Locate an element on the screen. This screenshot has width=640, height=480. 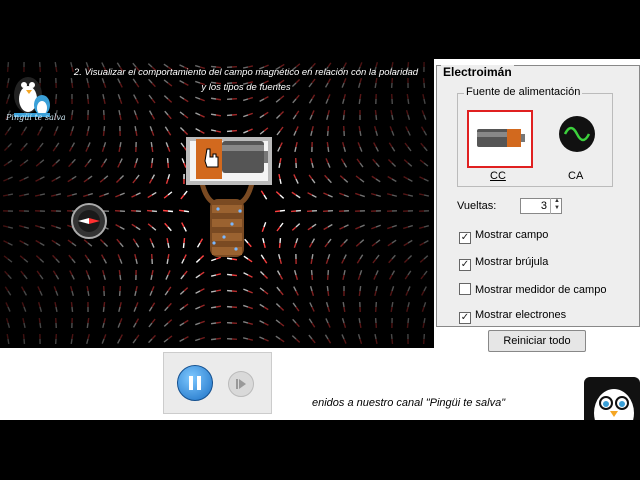
show-electrons-label: Mostrar electrones is located at coordinates (521, 315).